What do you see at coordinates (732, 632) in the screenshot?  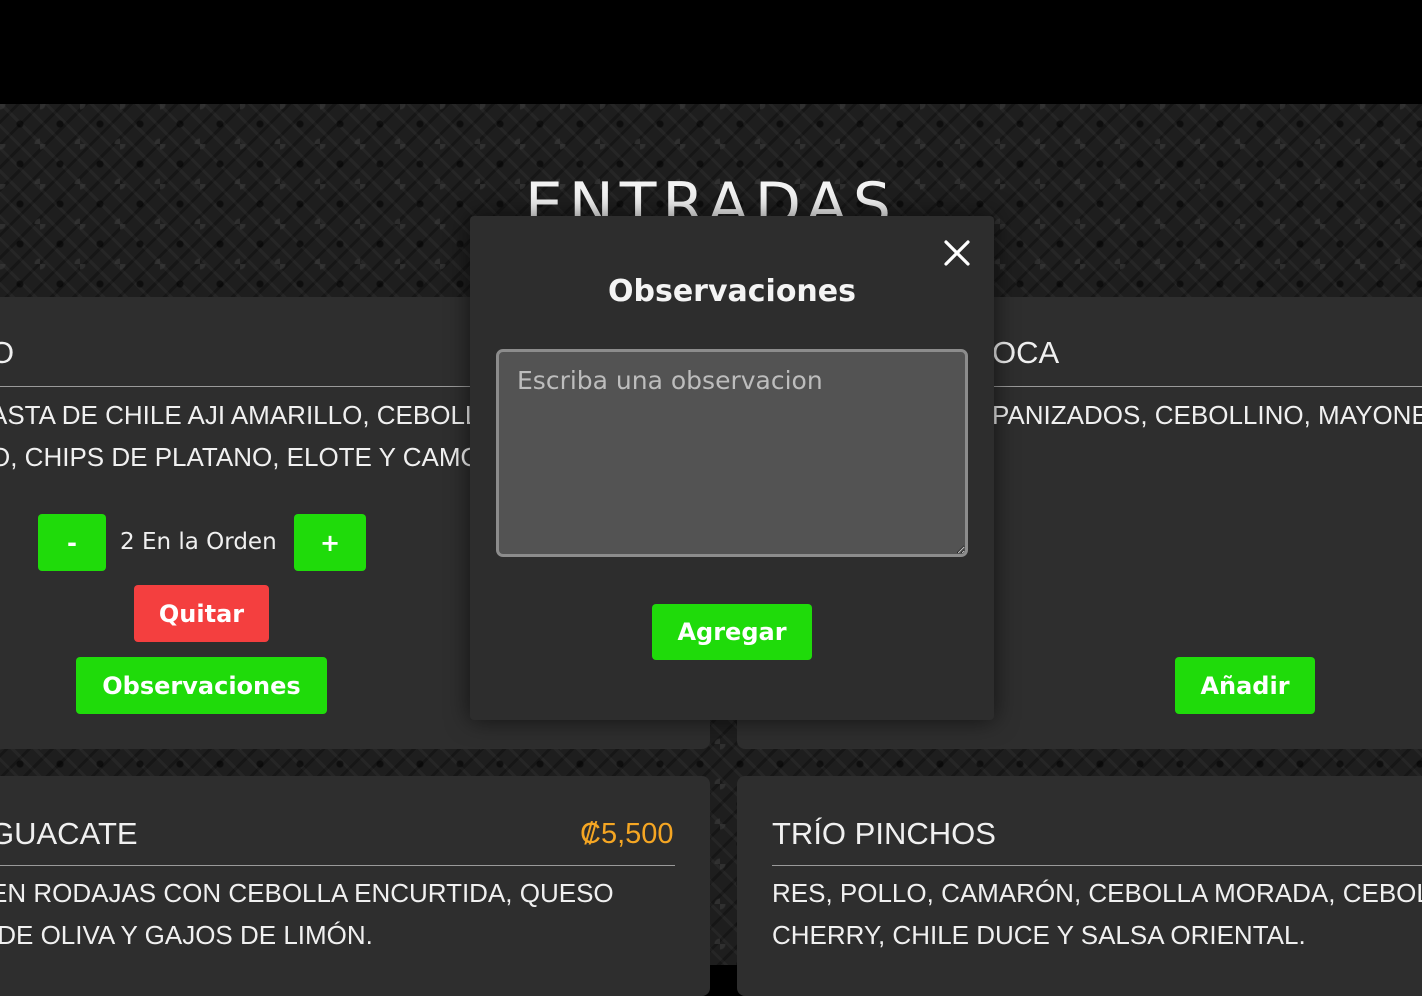 I see `submit-observation-button: Agregar` at bounding box center [732, 632].